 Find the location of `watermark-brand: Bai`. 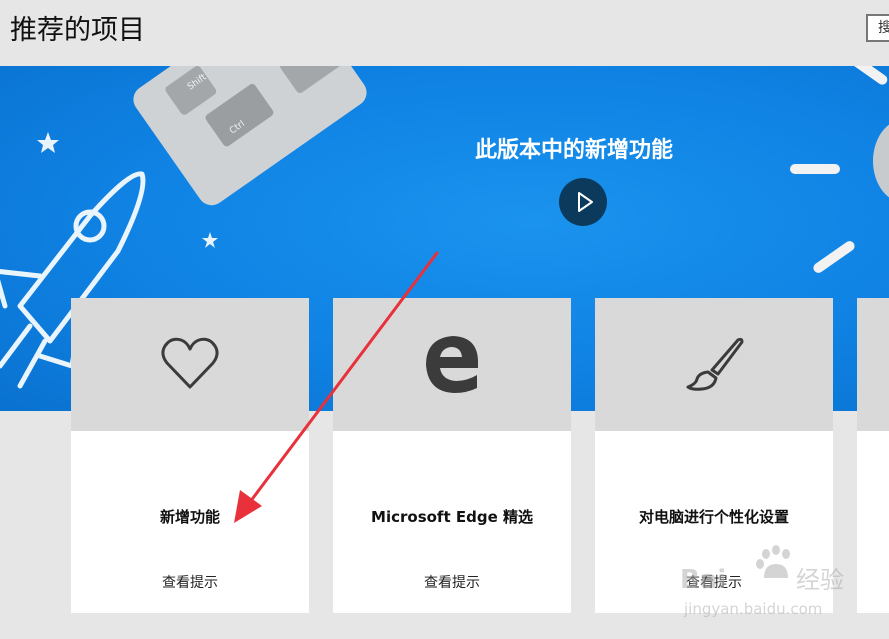

watermark-brand: Bai is located at coordinates (703, 580).